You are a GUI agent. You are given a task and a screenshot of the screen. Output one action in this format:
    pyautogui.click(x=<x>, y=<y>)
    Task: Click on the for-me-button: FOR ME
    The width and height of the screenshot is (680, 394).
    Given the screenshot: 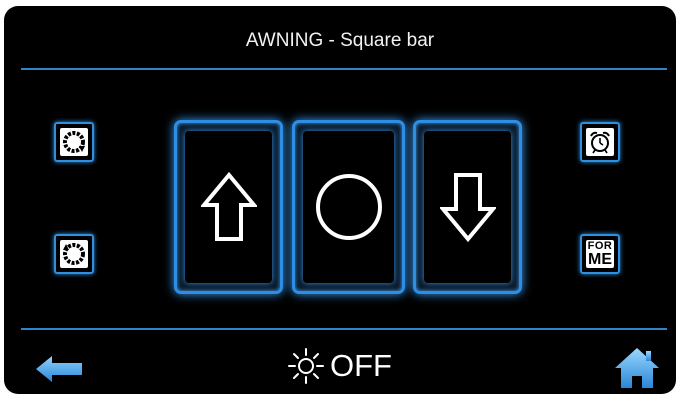 What is the action you would take?
    pyautogui.click(x=600, y=254)
    